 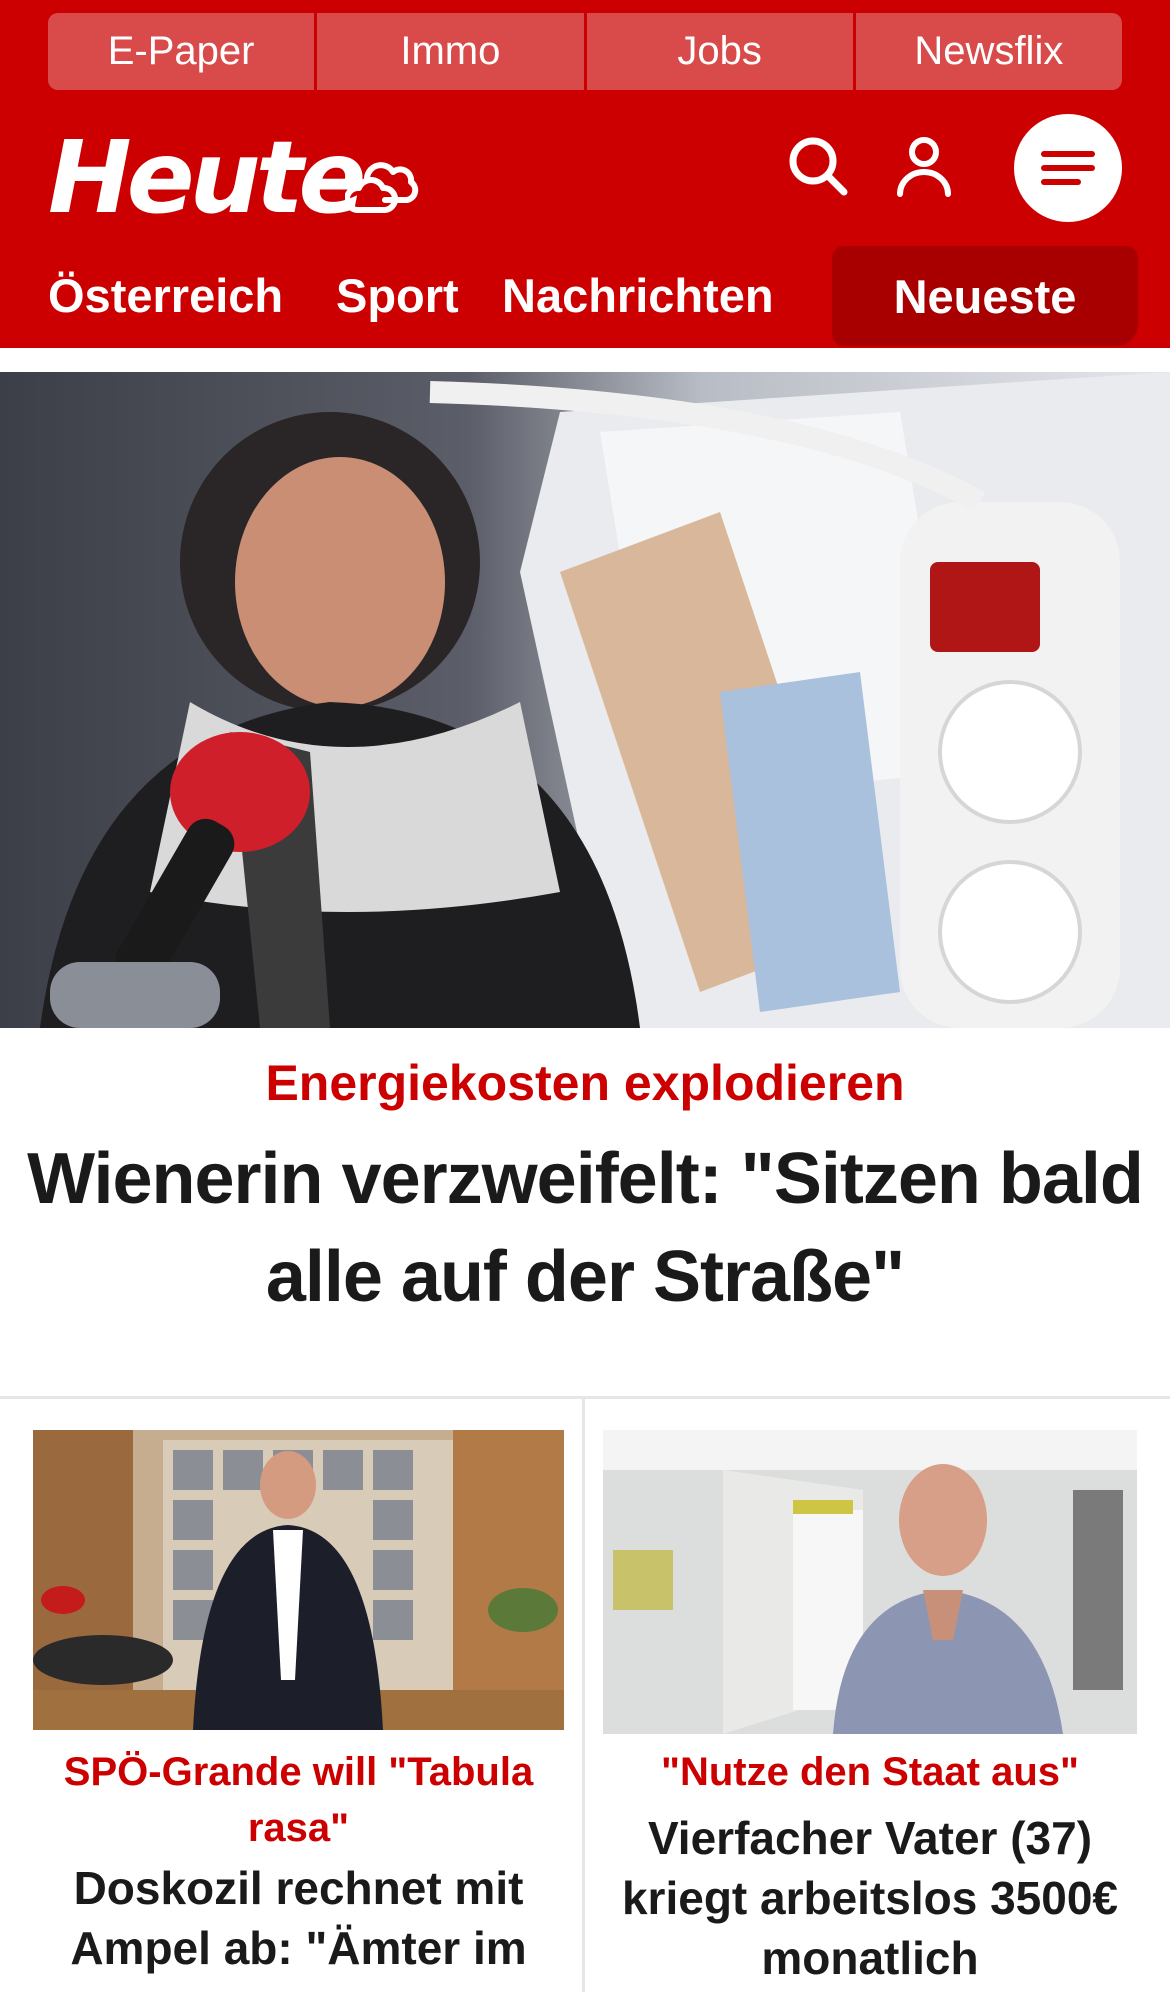 I want to click on quicklink-epaper: E-Paper, so click(x=181, y=51).